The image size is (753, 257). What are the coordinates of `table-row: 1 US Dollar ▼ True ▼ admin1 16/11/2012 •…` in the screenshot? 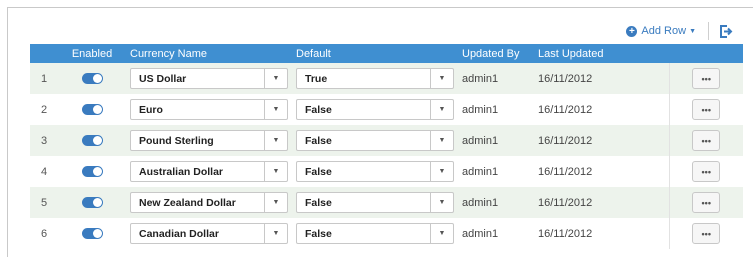 It's located at (386, 78).